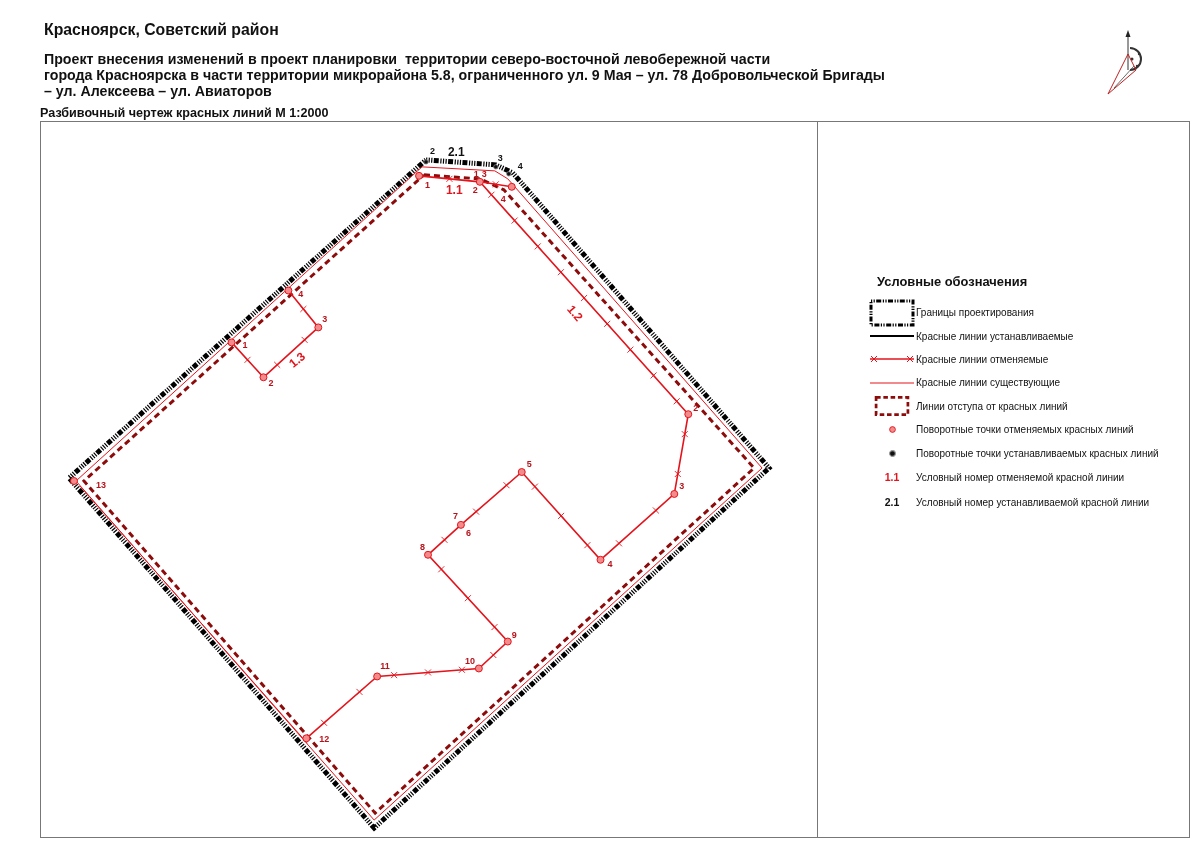  Describe the element at coordinates (529, 464) in the screenshot. I see `point-number-label: 5` at that location.